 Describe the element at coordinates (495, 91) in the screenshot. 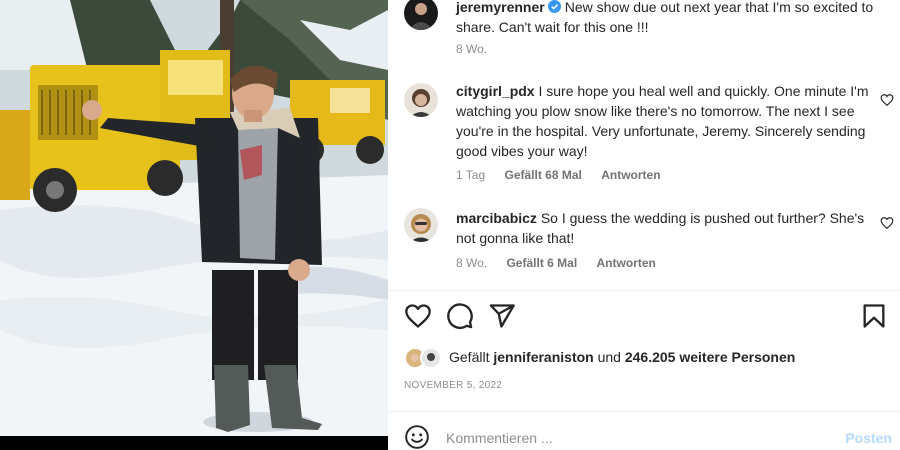

I see `commenter-username: citygirl_pdx` at that location.